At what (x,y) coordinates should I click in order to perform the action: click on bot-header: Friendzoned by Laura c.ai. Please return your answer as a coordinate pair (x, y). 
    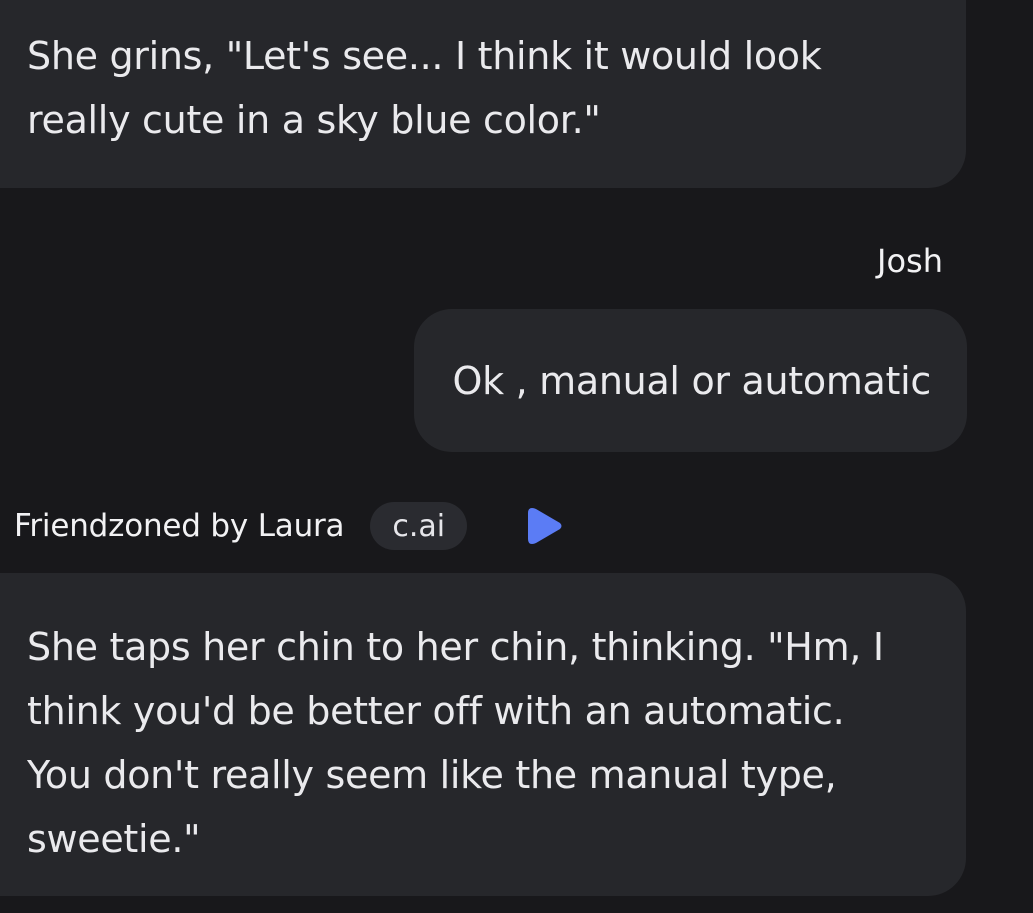
    Looking at the image, I should click on (289, 526).